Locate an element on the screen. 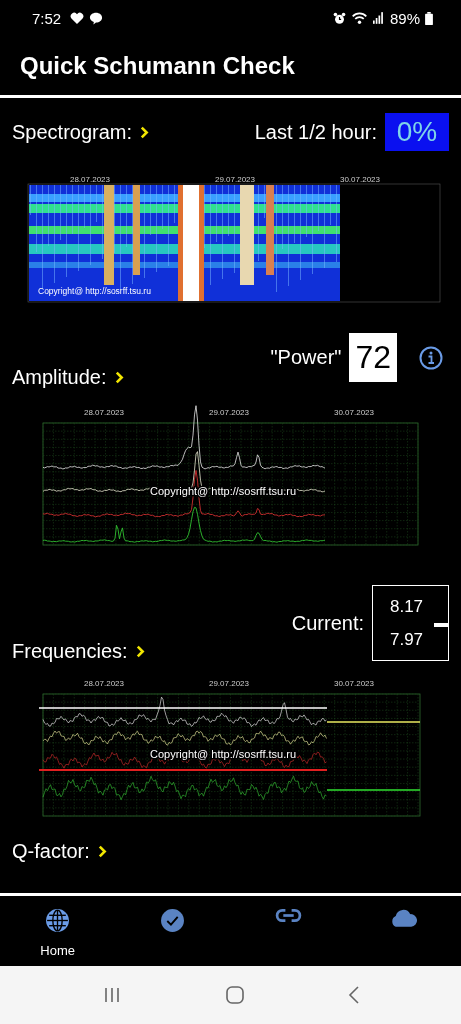 The height and width of the screenshot is (1024, 461). frequency-value: 7.97 is located at coordinates (406, 639).